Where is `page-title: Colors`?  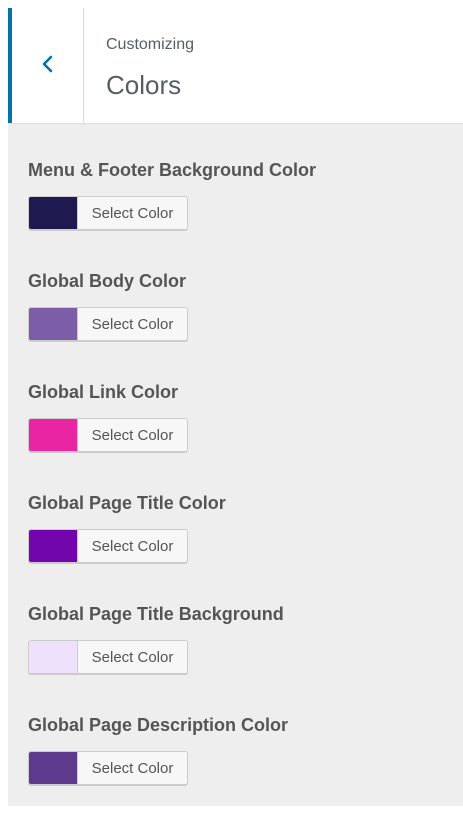 page-title: Colors is located at coordinates (144, 85).